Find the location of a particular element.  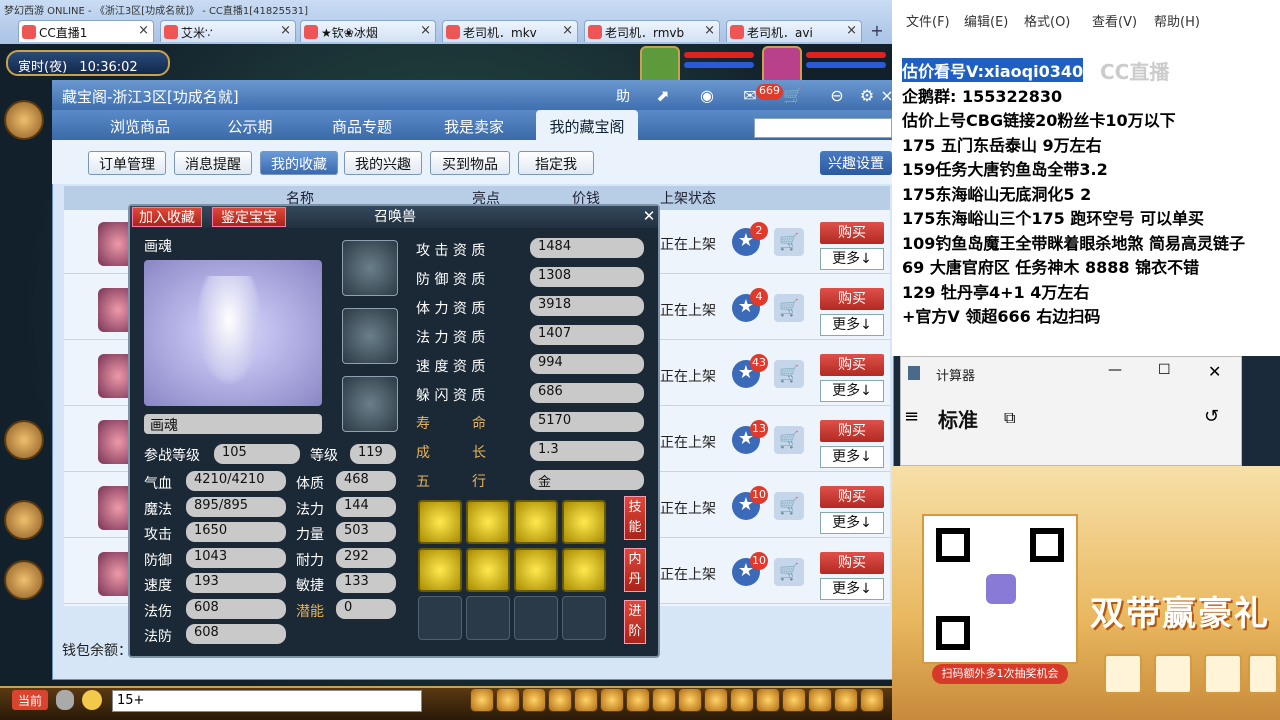

emote-icon is located at coordinates (24, 580).